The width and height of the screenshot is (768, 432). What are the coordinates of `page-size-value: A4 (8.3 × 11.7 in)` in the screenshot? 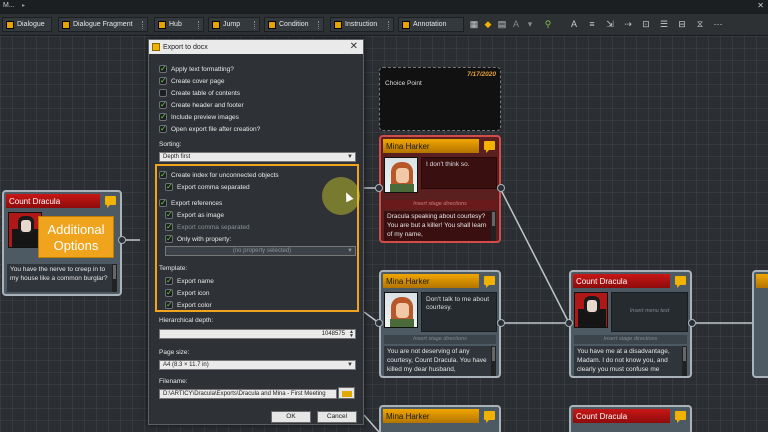 It's located at (186, 365).